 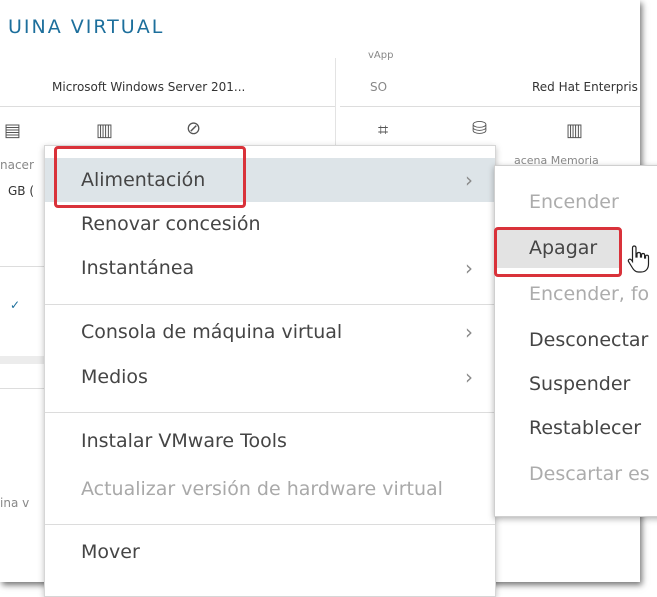 I want to click on submenu-item-label: Restablecer, so click(x=585, y=428).